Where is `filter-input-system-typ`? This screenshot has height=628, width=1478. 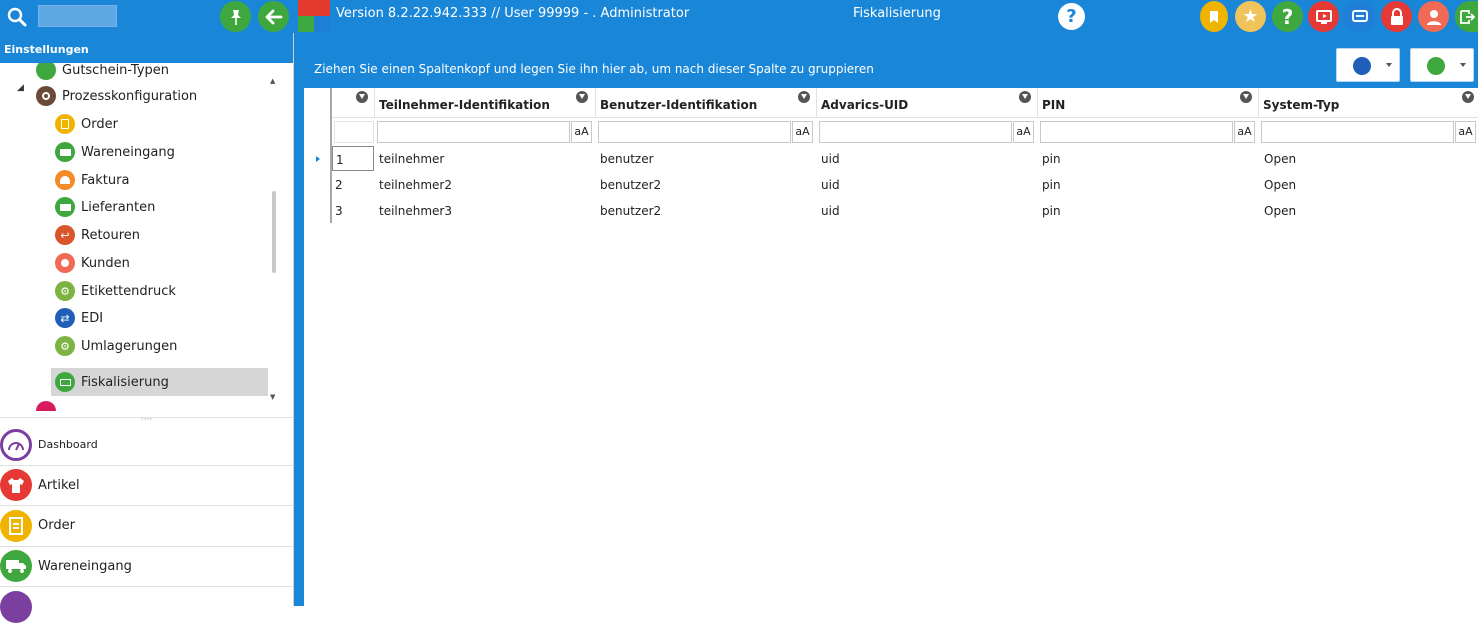 filter-input-system-typ is located at coordinates (1357, 132).